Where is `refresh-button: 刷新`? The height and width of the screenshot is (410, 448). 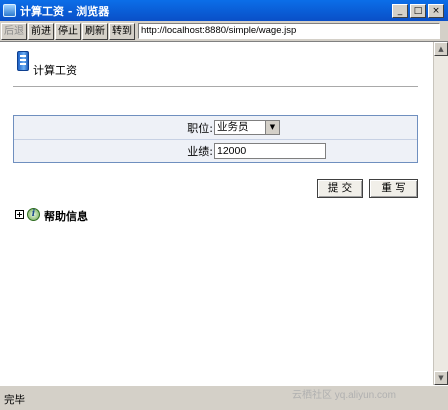
refresh-button: 刷新 is located at coordinates (95, 31).